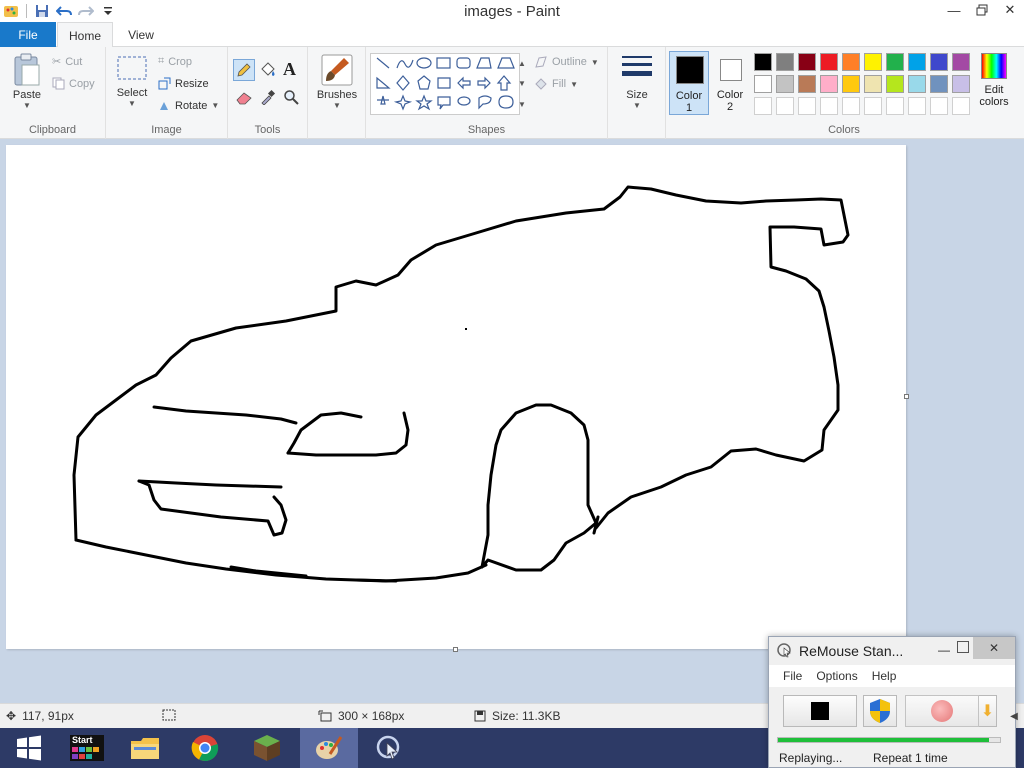 The image size is (1024, 768). I want to click on resize-handle-bottom, so click(455, 649).